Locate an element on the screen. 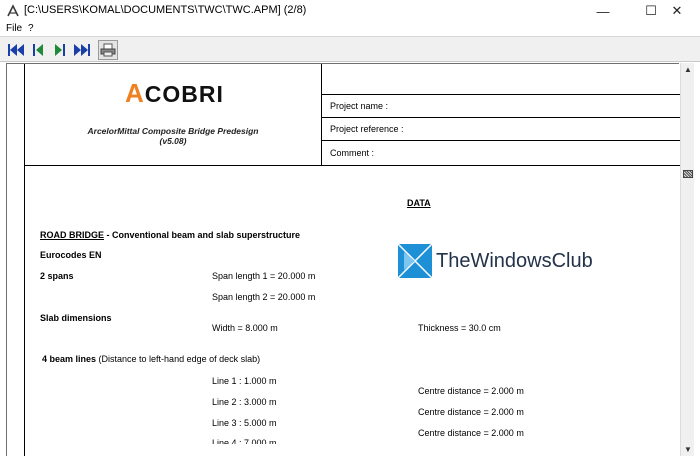  beam-lines-label: 4 beam lines is located at coordinates (69, 359).